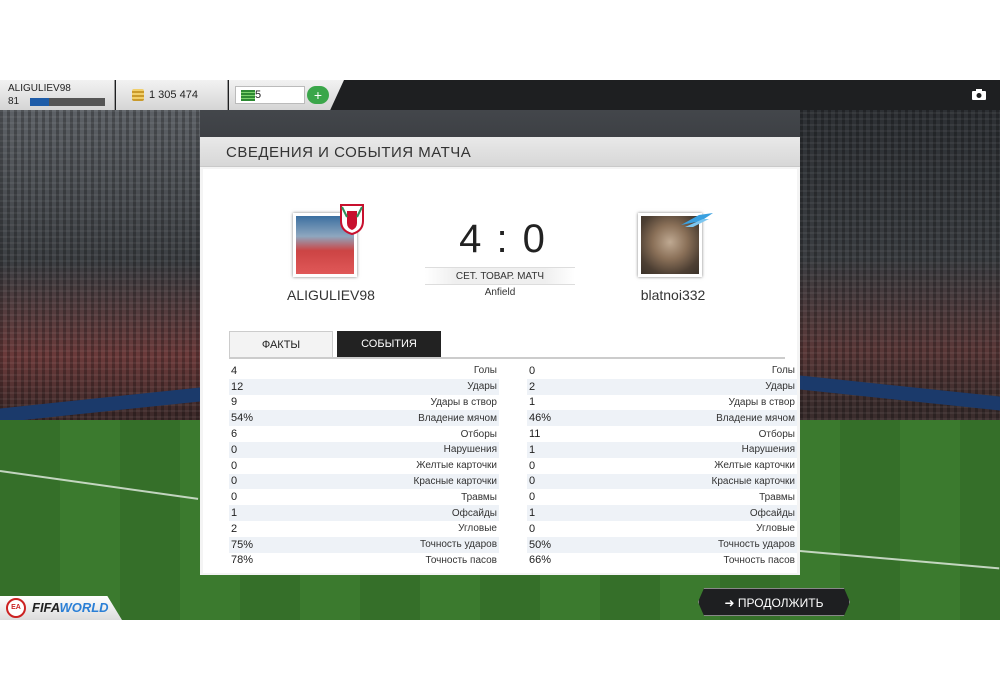  What do you see at coordinates (352, 219) in the screenshot?
I see `liverpool-crest-icon` at bounding box center [352, 219].